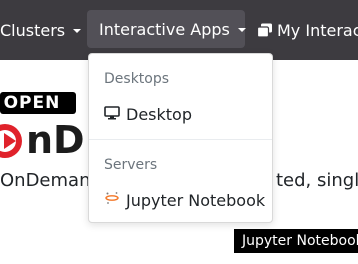  What do you see at coordinates (55, 140) in the screenshot?
I see `logo-ondemand-text: nD` at bounding box center [55, 140].